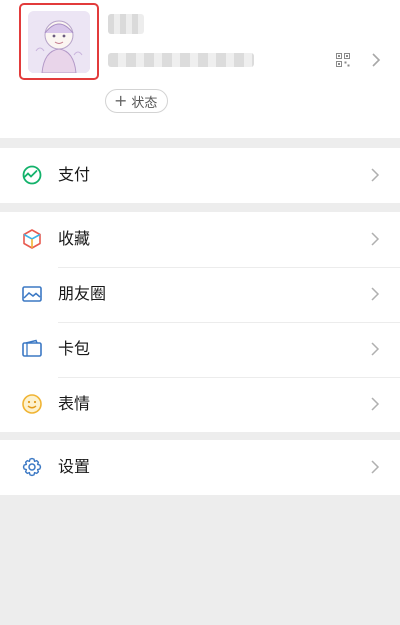 This screenshot has width=400, height=625. What do you see at coordinates (181, 60) in the screenshot?
I see `wechat-id-redacted` at bounding box center [181, 60].